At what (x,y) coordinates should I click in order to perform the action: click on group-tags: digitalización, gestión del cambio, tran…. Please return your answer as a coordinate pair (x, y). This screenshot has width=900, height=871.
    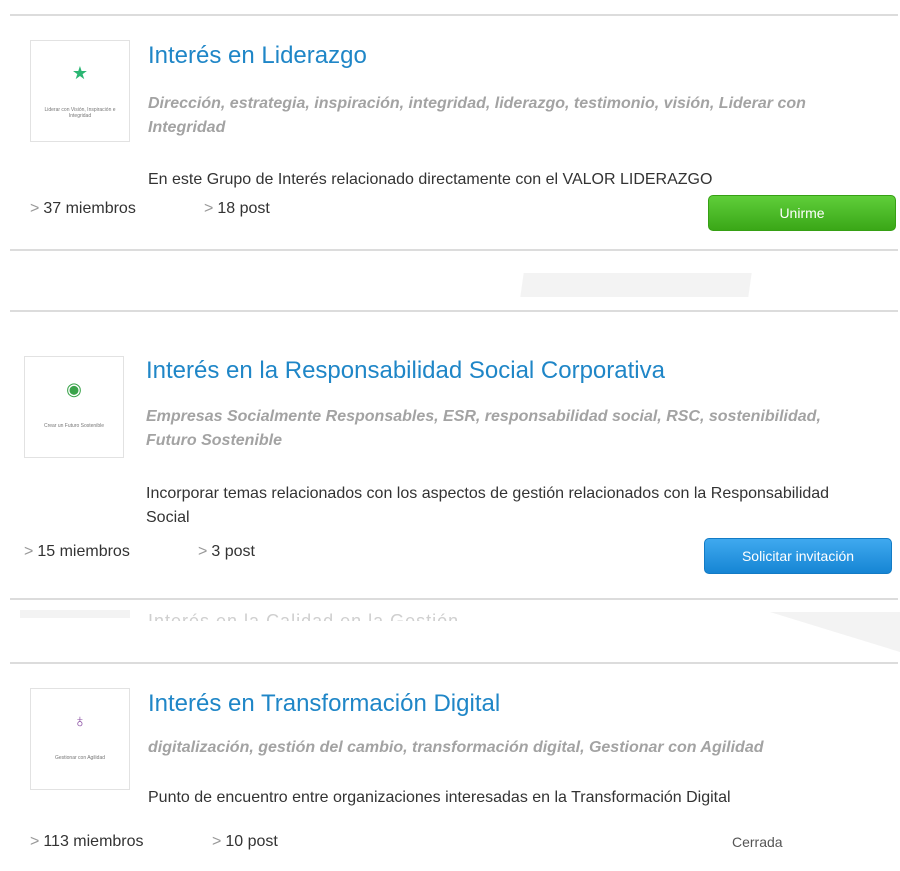
    Looking at the image, I should click on (456, 747).